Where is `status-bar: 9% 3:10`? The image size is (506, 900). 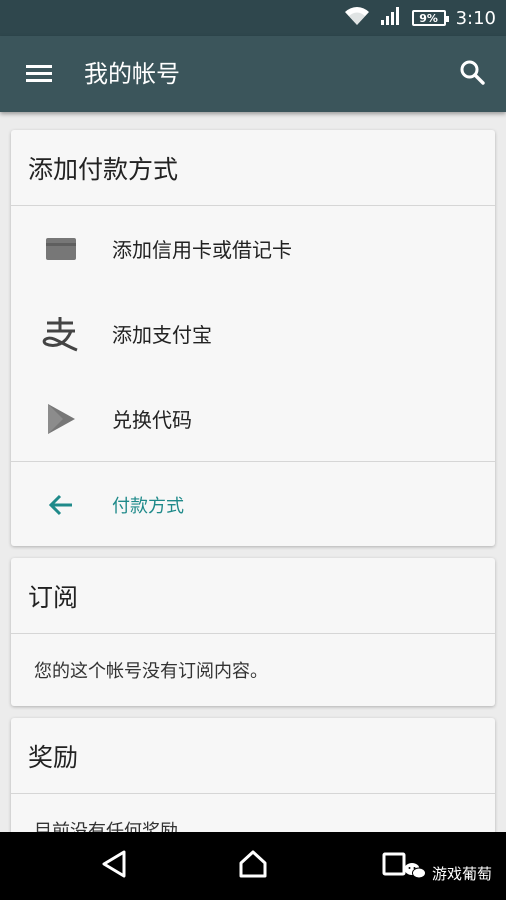 status-bar: 9% 3:10 is located at coordinates (253, 18).